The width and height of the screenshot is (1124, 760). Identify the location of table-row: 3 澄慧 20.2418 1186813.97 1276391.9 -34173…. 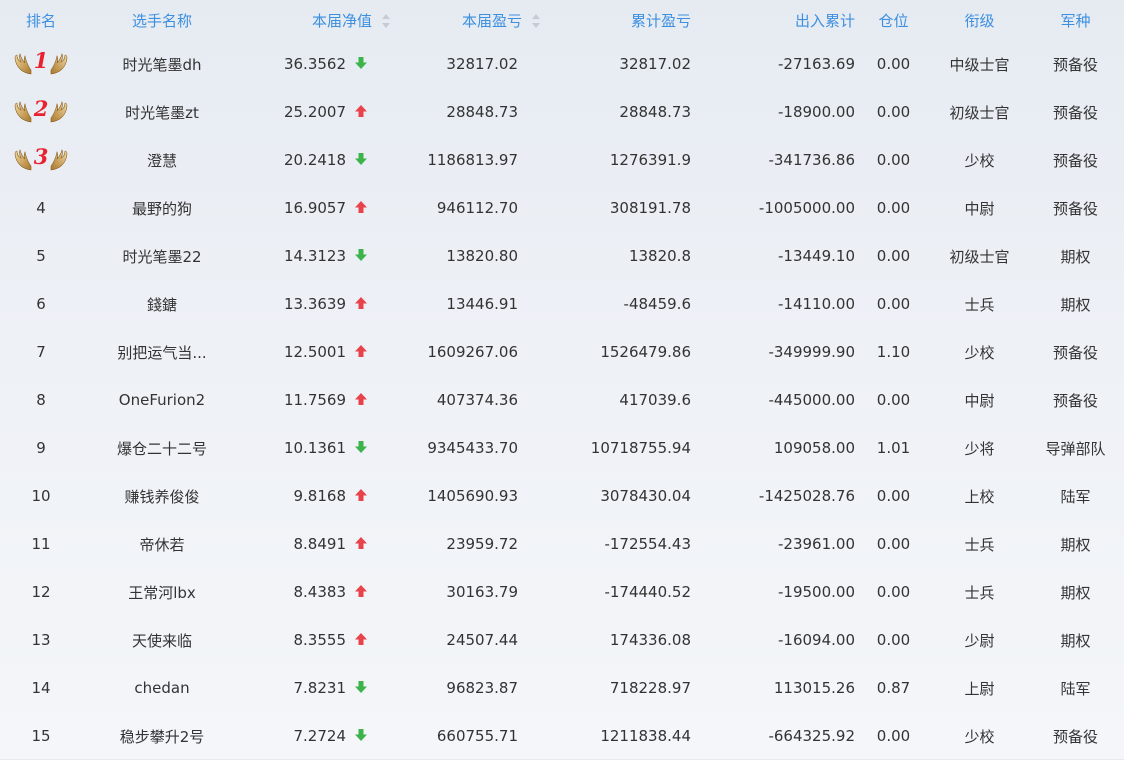
(562, 160).